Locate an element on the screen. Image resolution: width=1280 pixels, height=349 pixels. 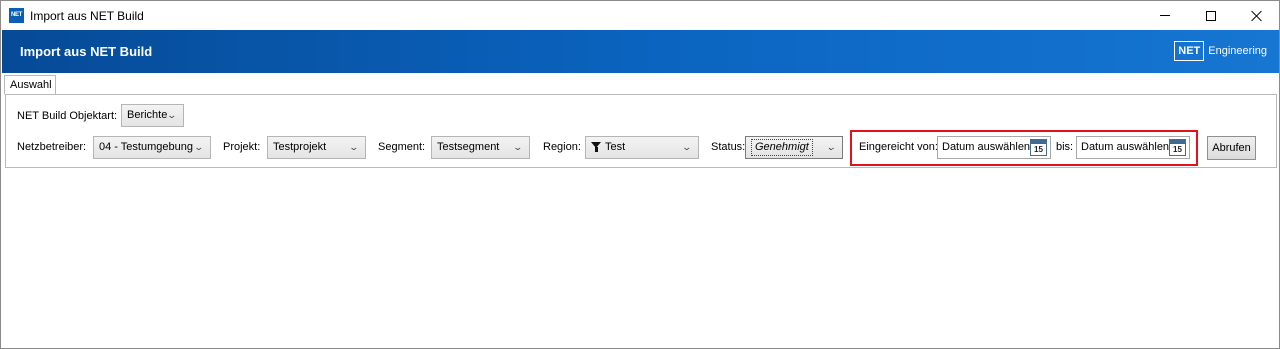
page-title: Import aus NET Build is located at coordinates (86, 51).